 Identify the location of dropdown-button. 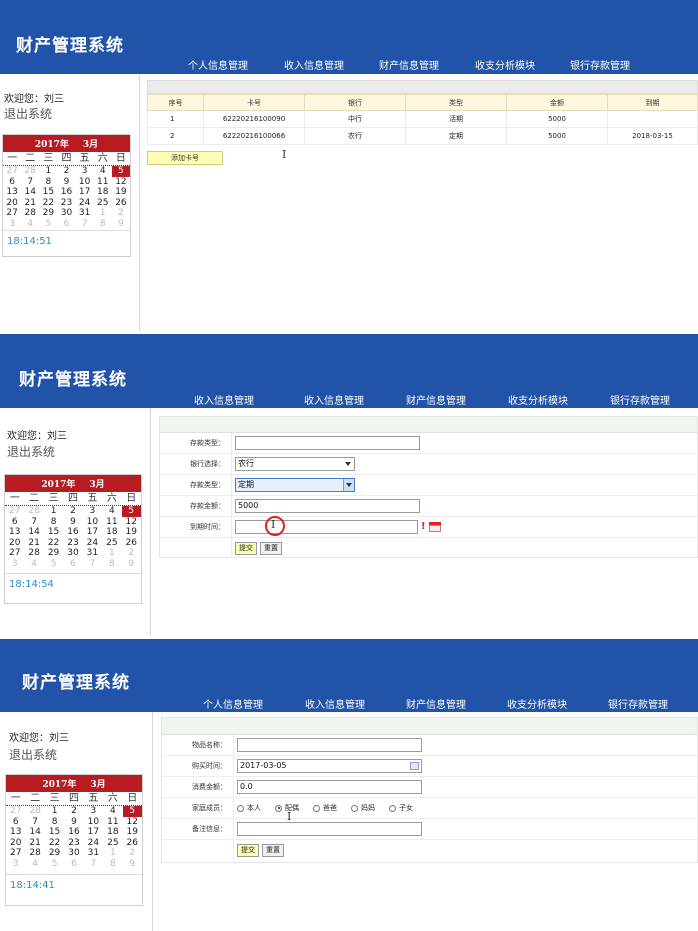
(348, 485).